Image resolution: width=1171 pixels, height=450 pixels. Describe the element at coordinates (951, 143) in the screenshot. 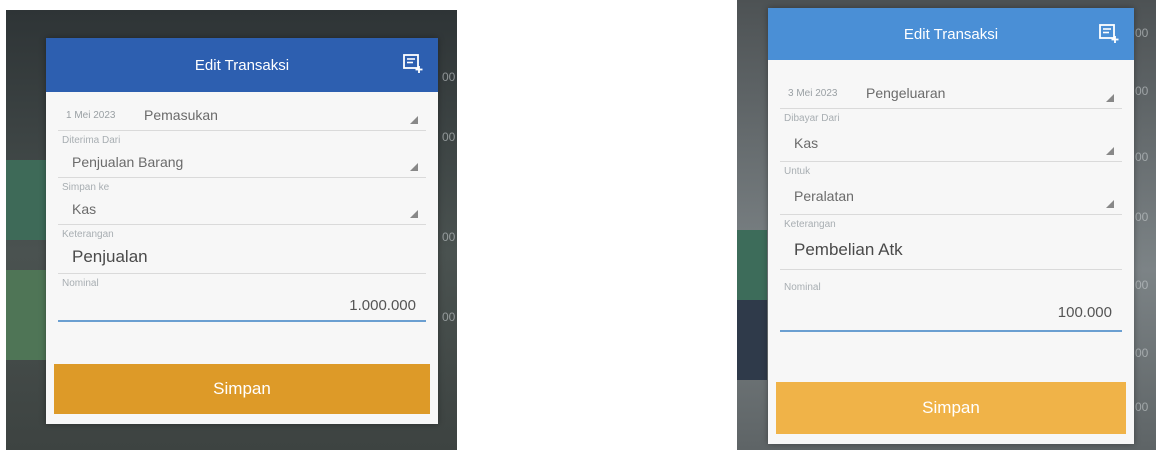

I see `source-dropdown: Kas` at that location.